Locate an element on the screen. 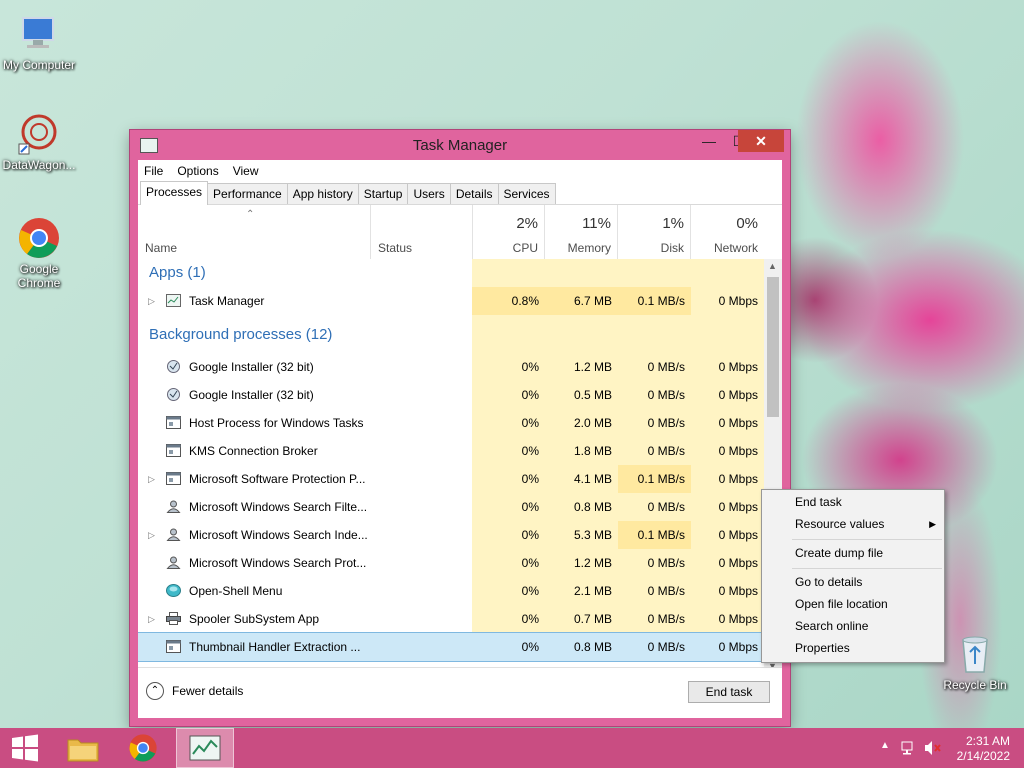 The width and height of the screenshot is (1024, 768). fewer-details-button: ⌃ Fewer details is located at coordinates (194, 691).